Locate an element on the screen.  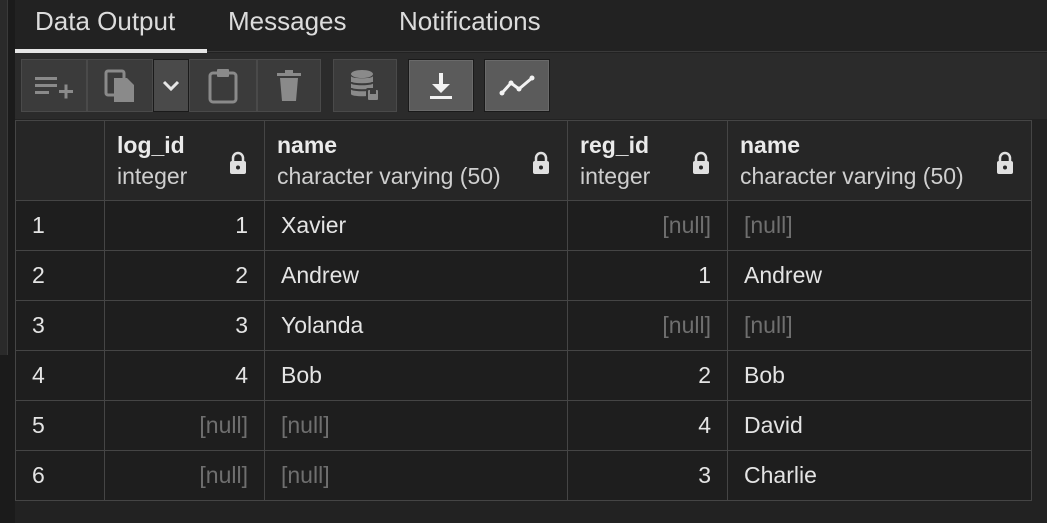
cell-reg-id: 1 is located at coordinates (647, 275).